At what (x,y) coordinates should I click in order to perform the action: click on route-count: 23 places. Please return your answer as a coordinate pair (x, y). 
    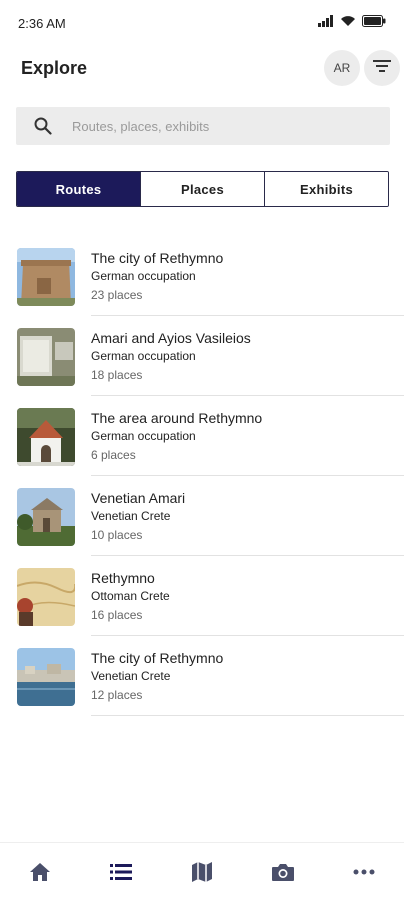
    Looking at the image, I should click on (117, 295).